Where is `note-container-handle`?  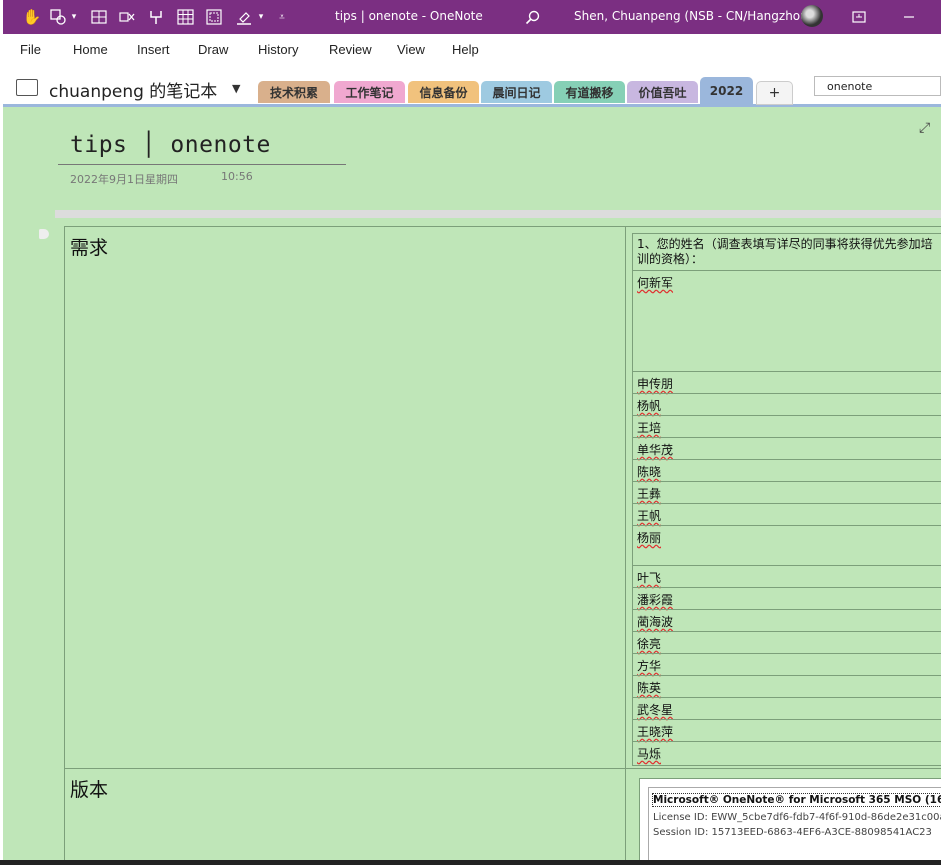 note-container-handle is located at coordinates (498, 214).